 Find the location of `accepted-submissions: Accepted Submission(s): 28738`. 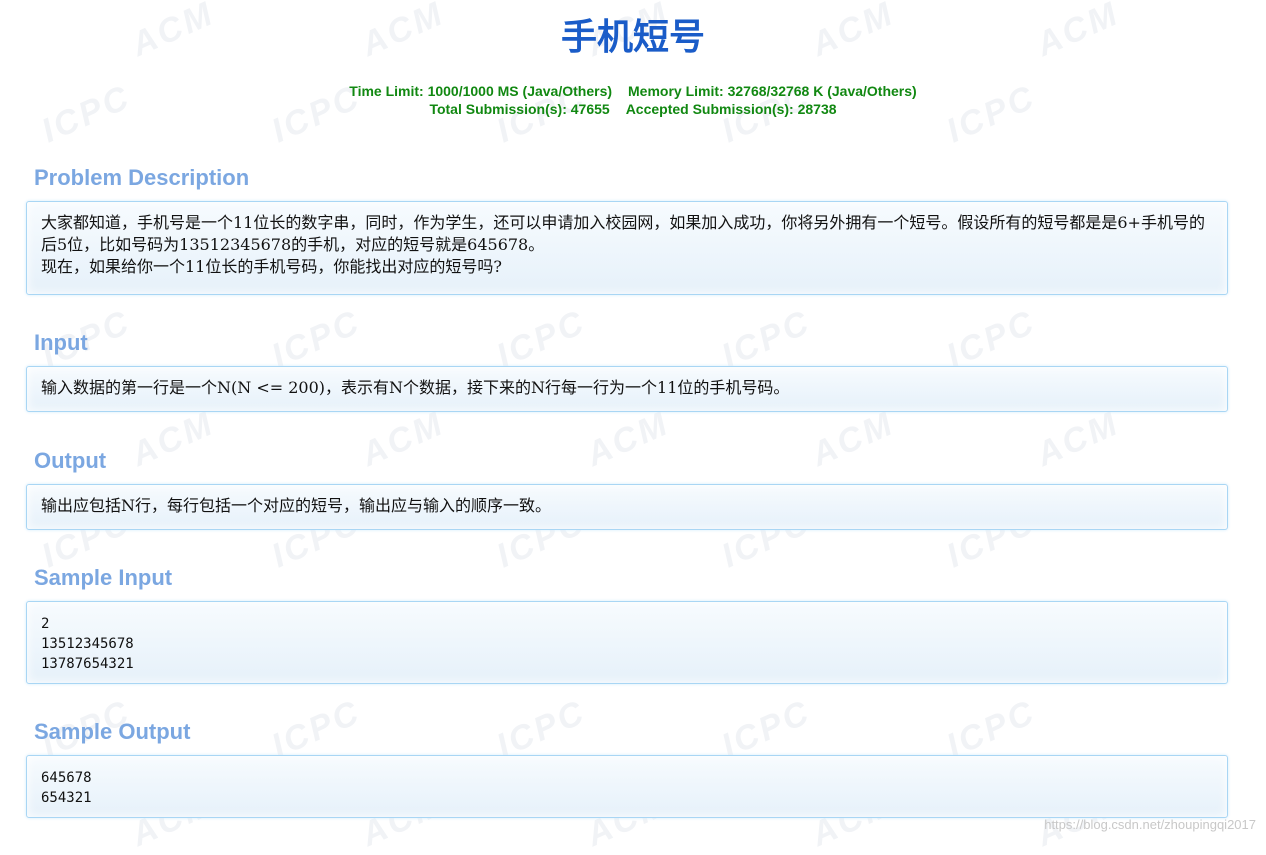

accepted-submissions: Accepted Submission(s): 28738 is located at coordinates (731, 109).